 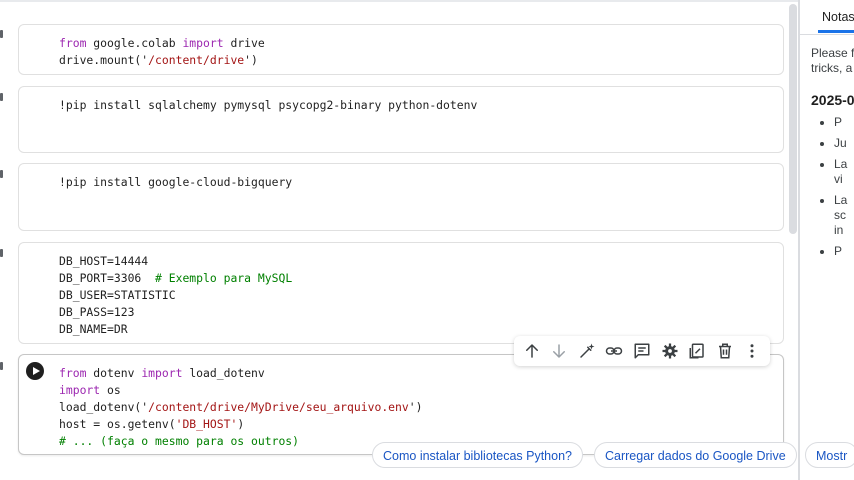 I want to click on panel-header-divider, so click(x=827, y=34).